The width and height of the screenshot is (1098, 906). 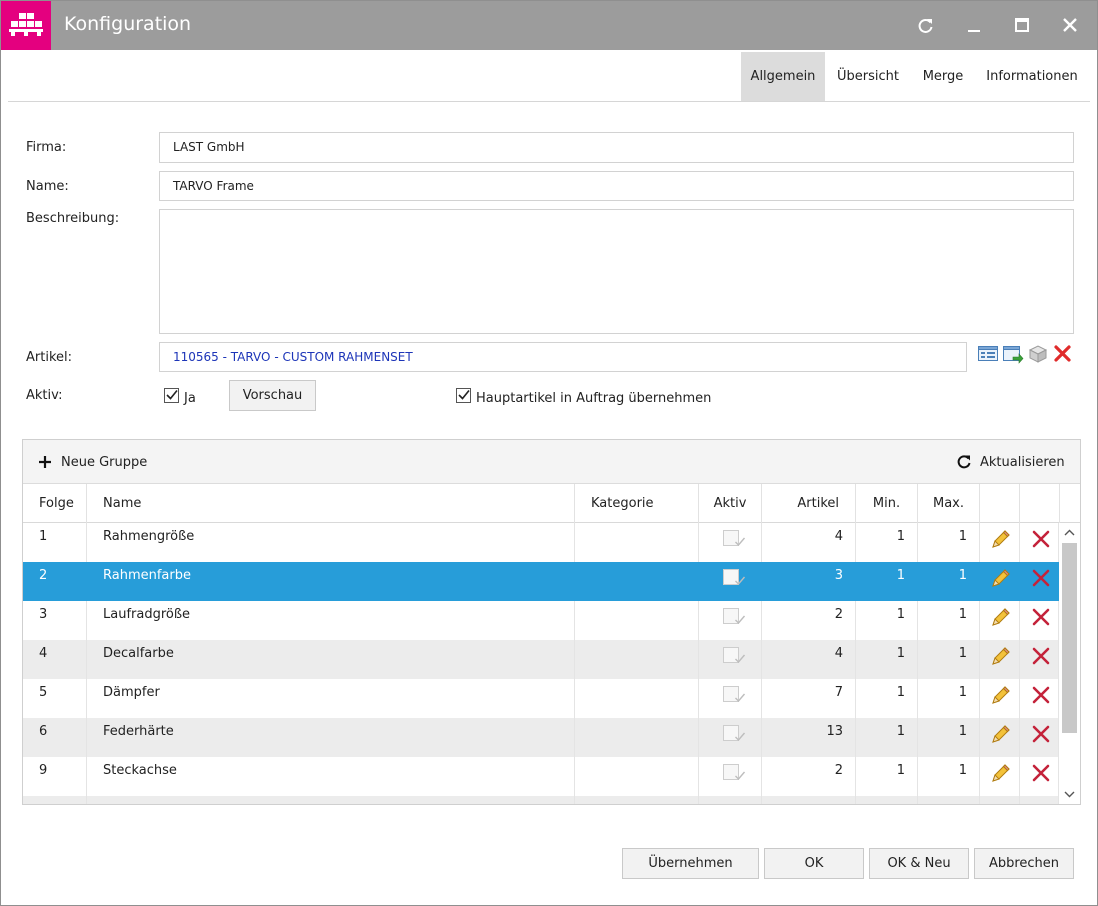 What do you see at coordinates (331, 620) in the screenshot?
I see `cell-name: Laufradgröße` at bounding box center [331, 620].